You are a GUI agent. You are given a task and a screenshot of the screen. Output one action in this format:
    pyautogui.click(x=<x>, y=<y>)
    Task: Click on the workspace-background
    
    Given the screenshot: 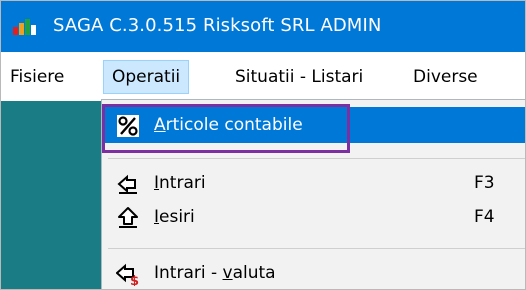 What is the action you would take?
    pyautogui.click(x=51, y=195)
    